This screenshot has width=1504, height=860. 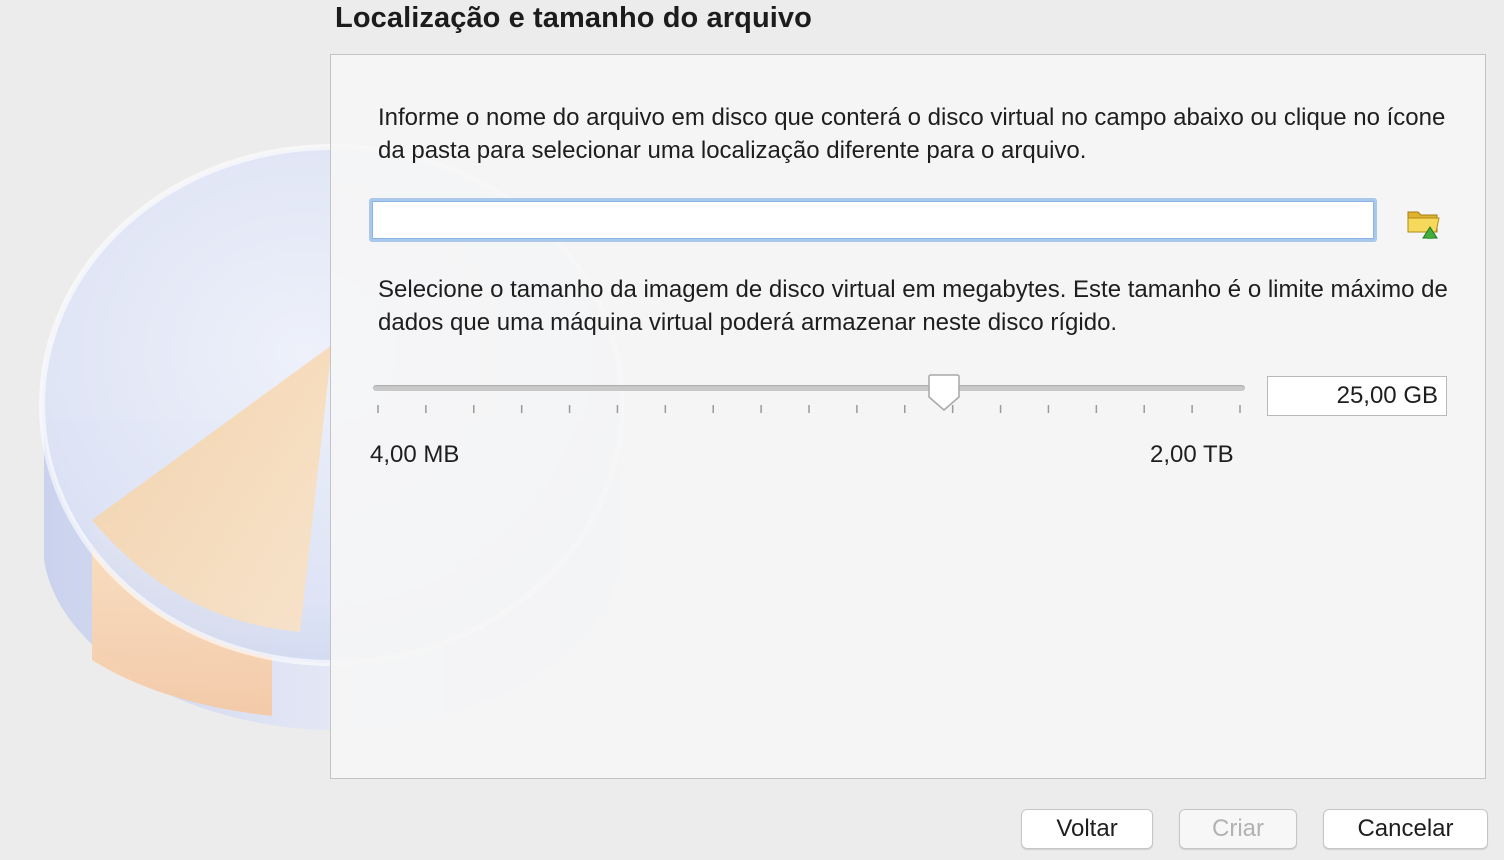 I want to click on create-button: Criar, so click(x=1238, y=829).